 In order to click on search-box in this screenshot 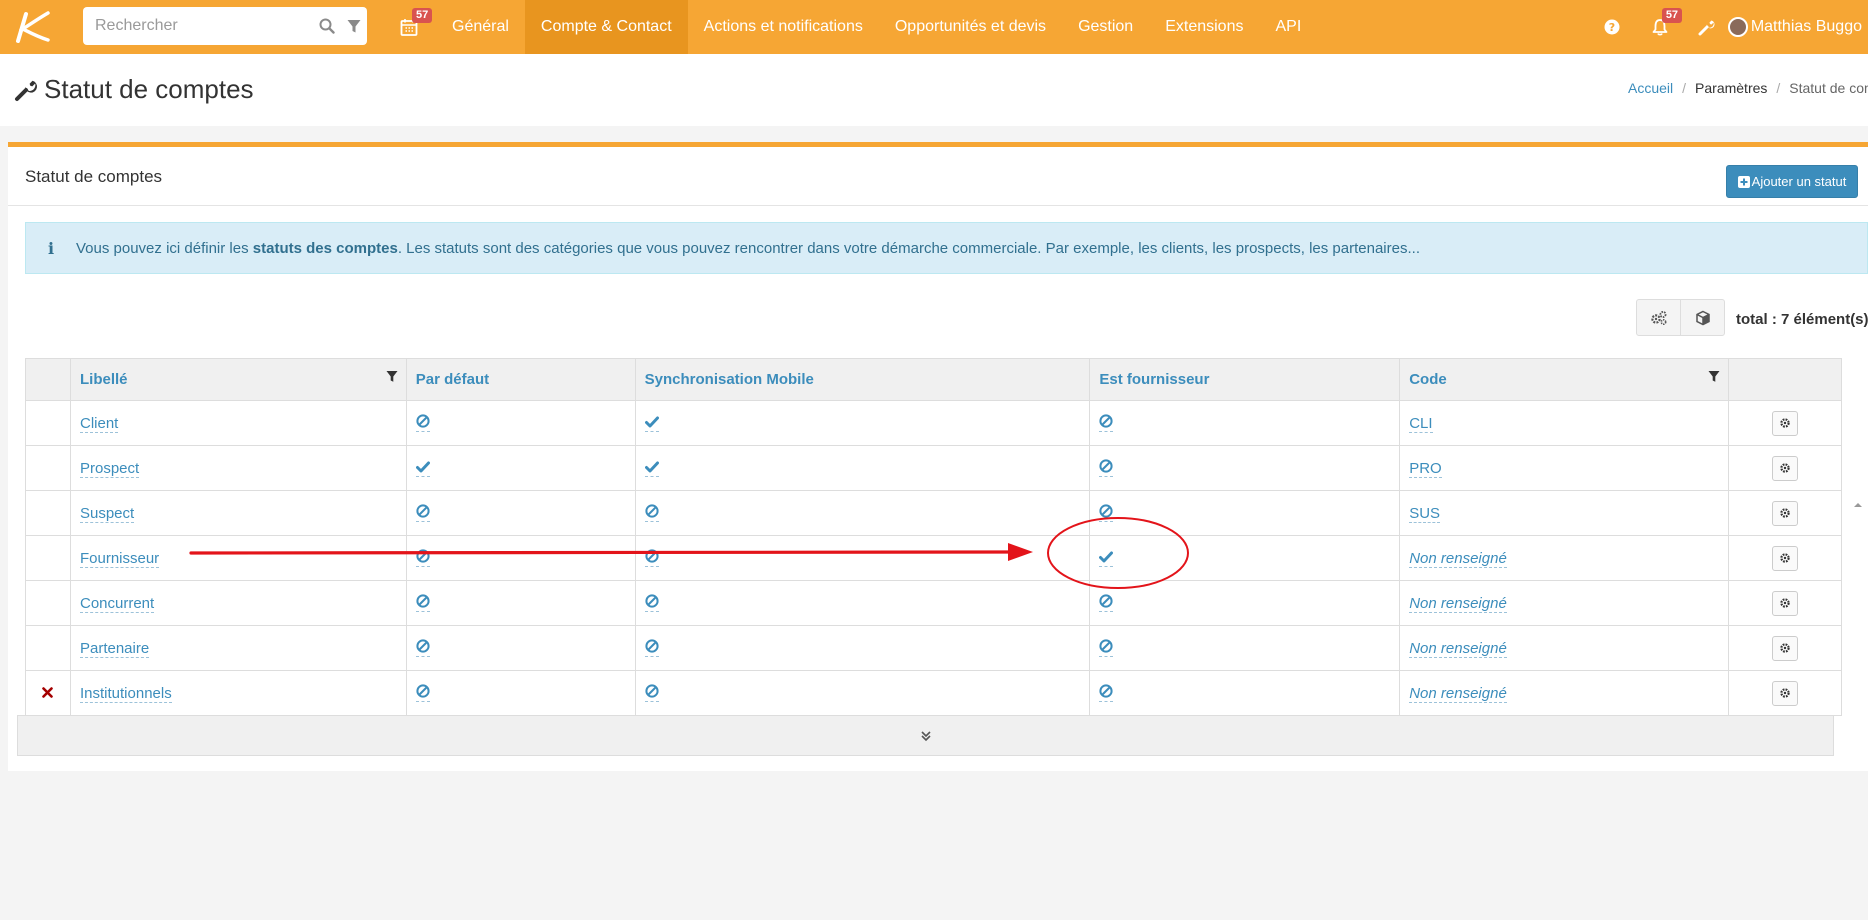, I will do `click(225, 26)`.